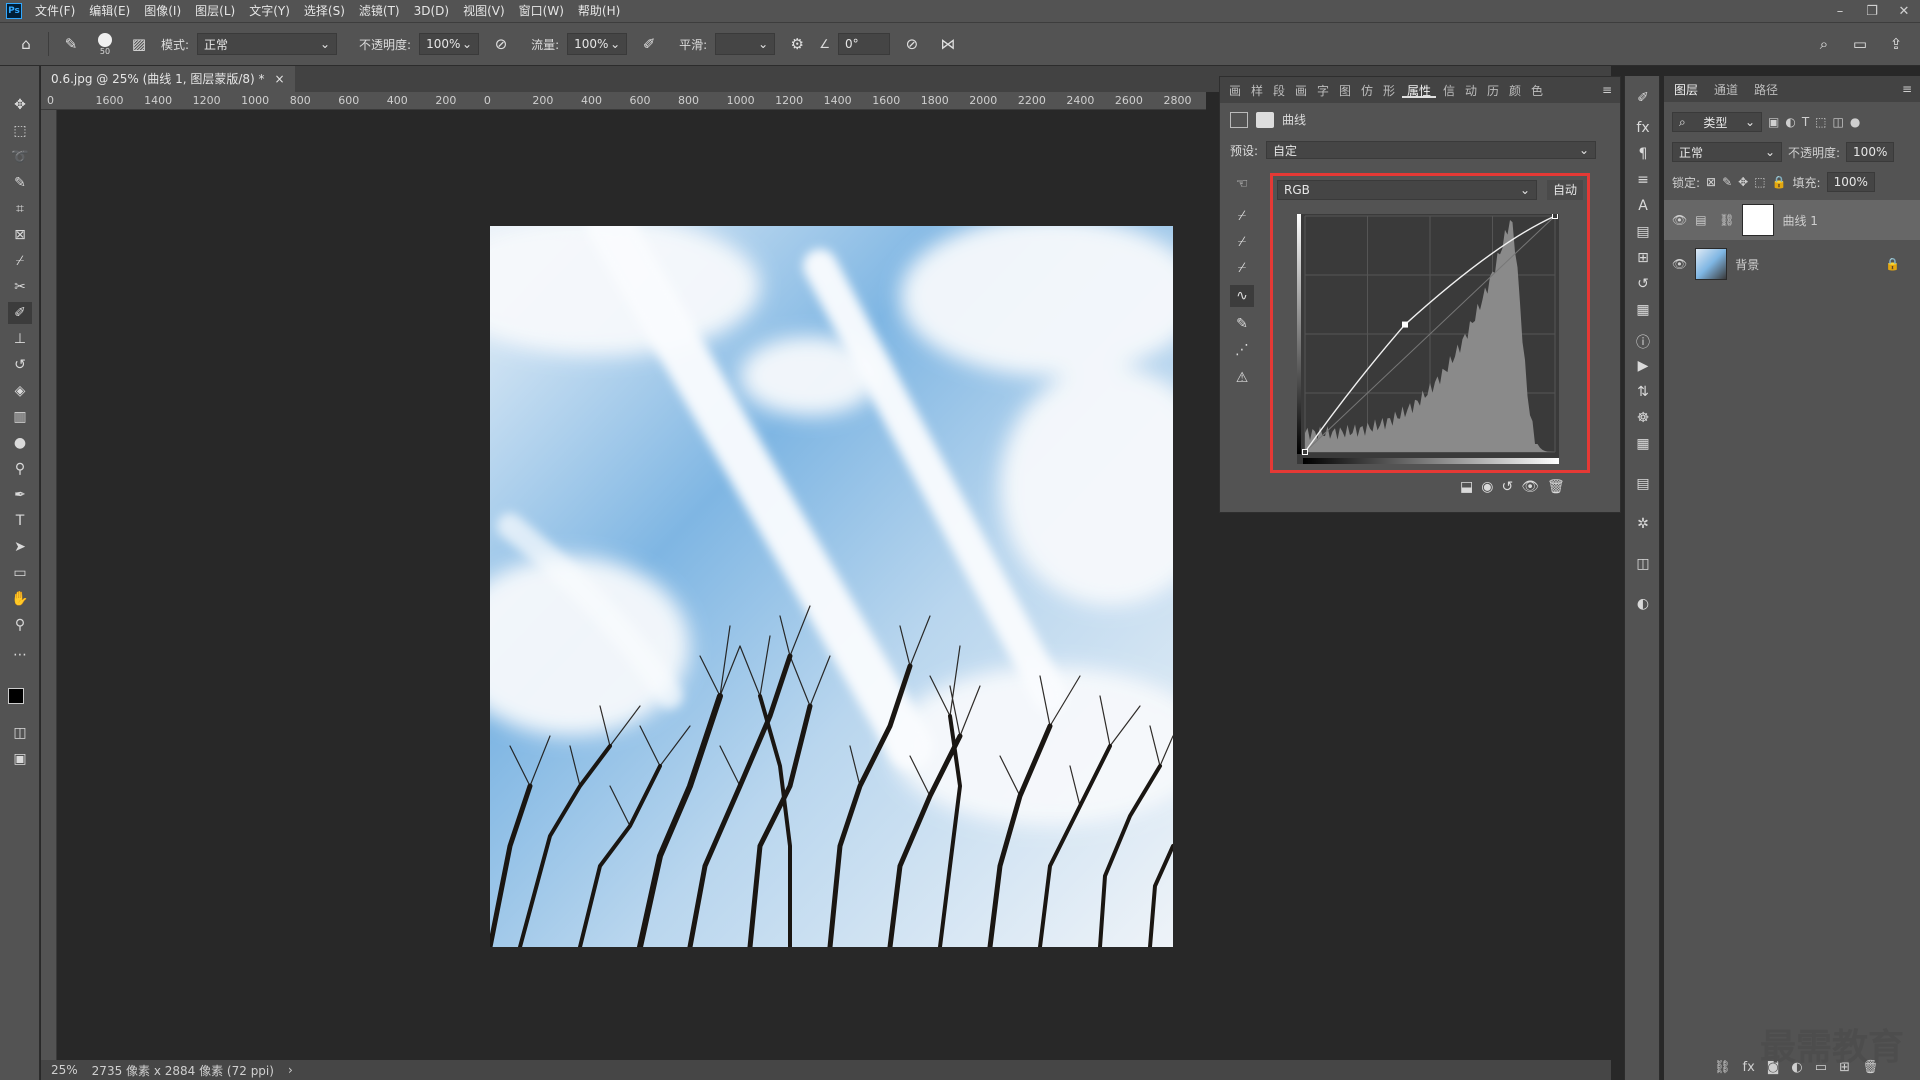 The width and height of the screenshot is (1920, 1080). Describe the element at coordinates (1643, 100) in the screenshot. I see `brush-settings-icon: ✐` at that location.